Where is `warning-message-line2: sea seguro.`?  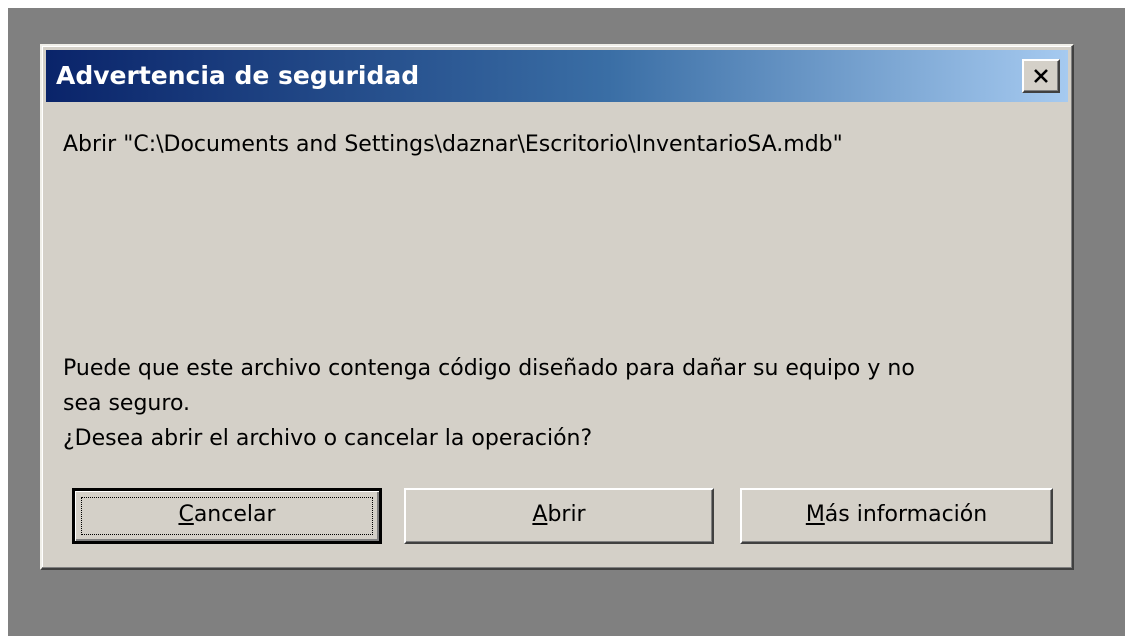 warning-message-line2: sea seguro. is located at coordinates (127, 403).